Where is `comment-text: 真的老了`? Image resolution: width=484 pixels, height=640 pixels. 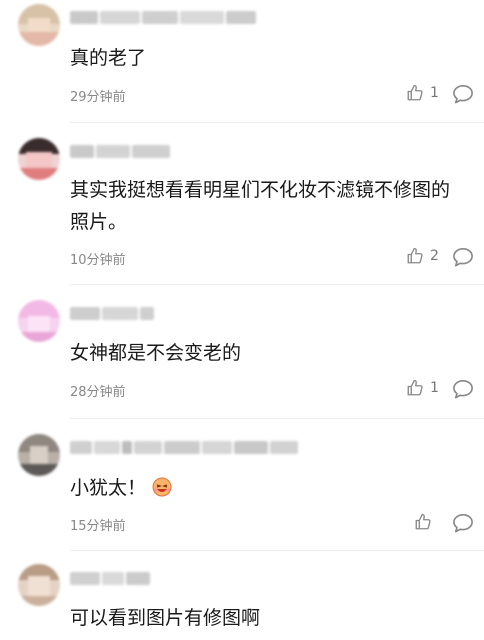 comment-text: 真的老了 is located at coordinates (108, 58).